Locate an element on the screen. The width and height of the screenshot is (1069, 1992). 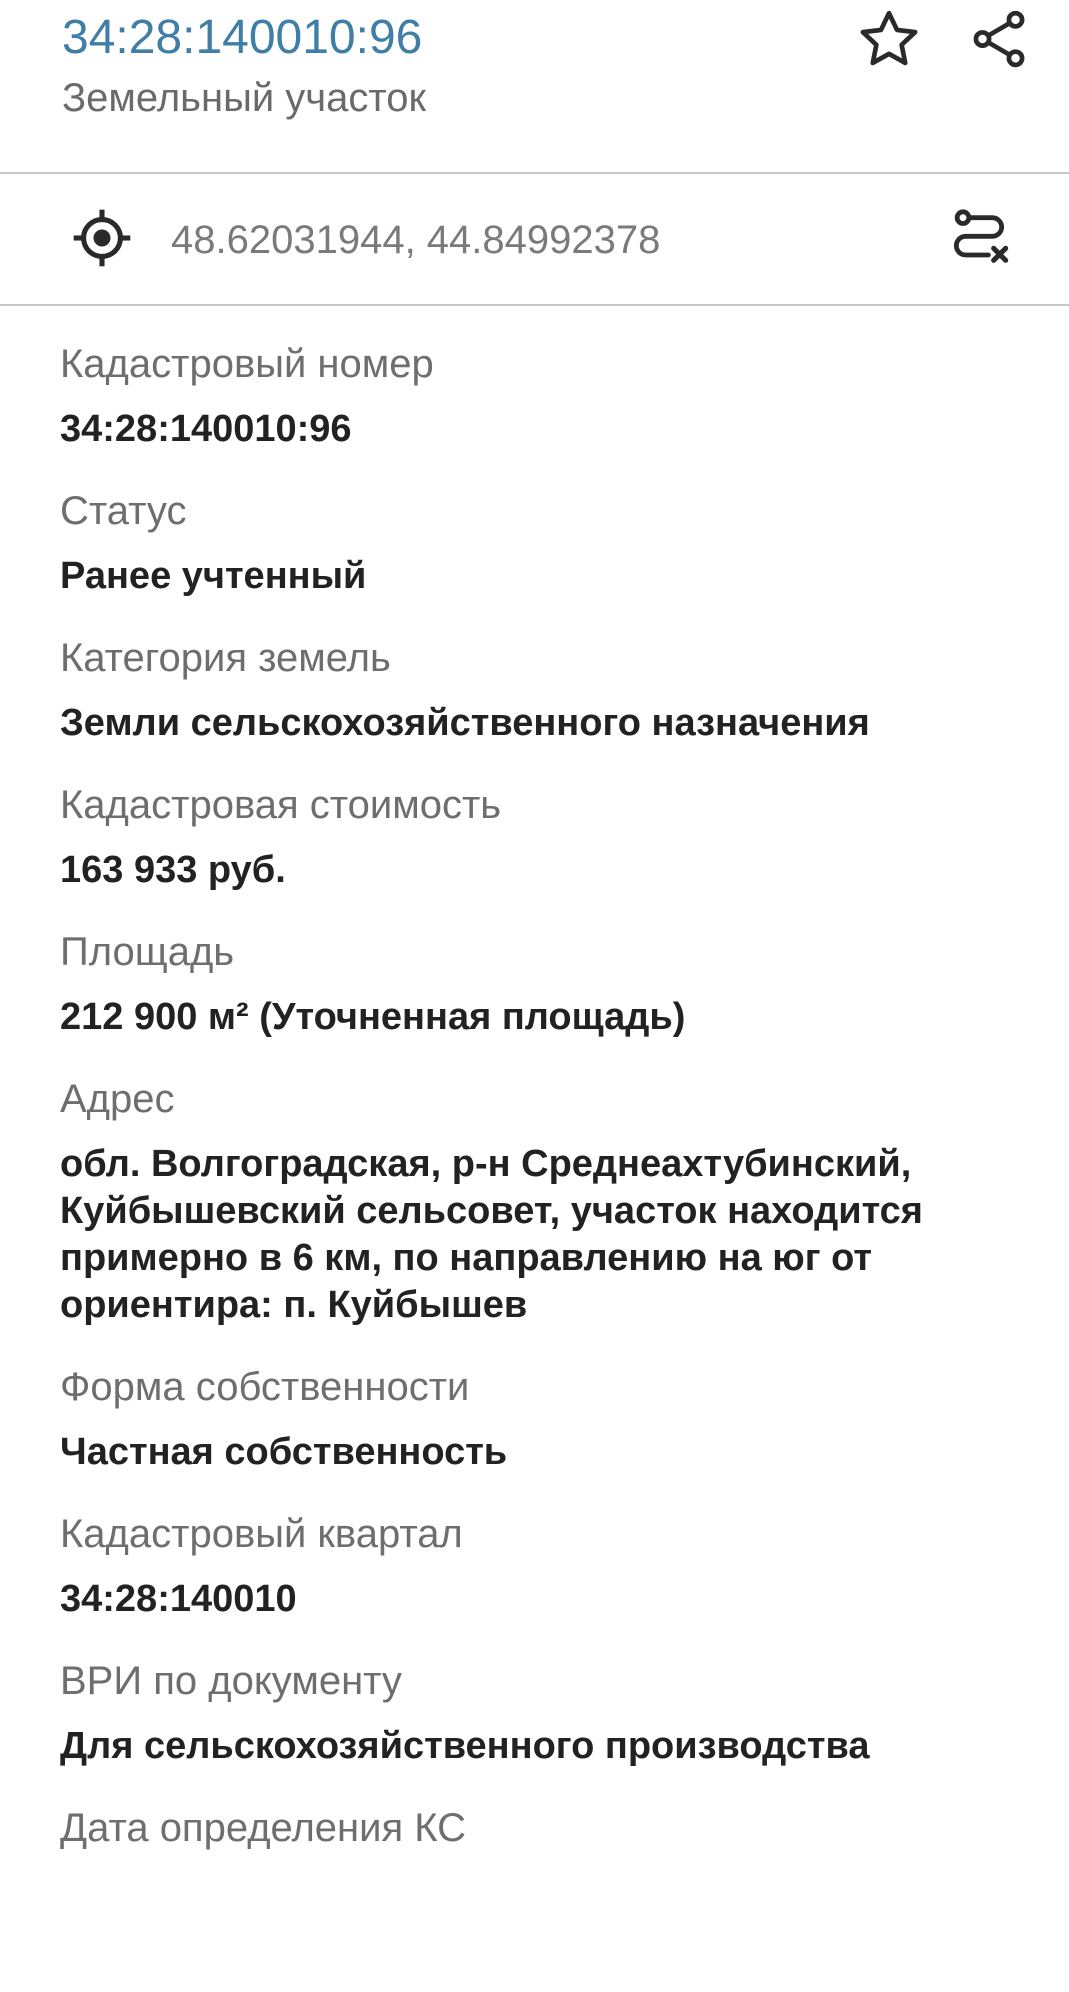
page-title: 34:28:140010:96 is located at coordinates (242, 37).